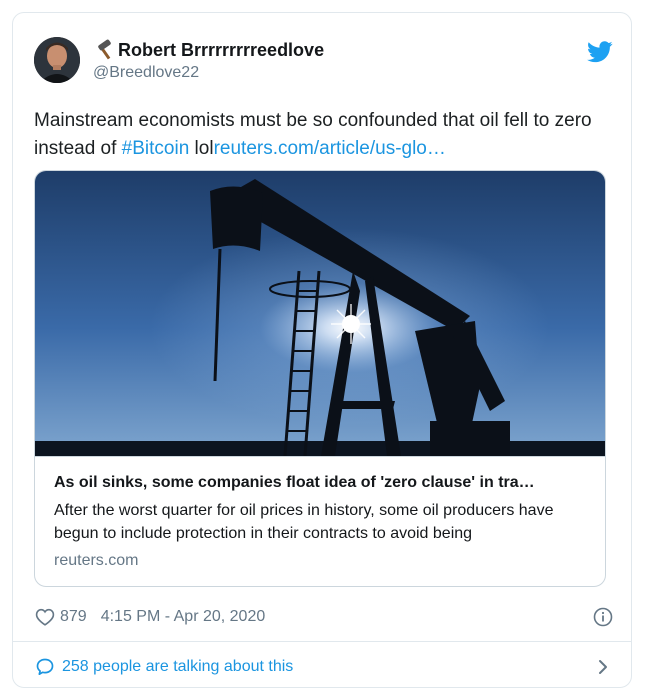 The width and height of the screenshot is (646, 695). What do you see at coordinates (104, 50) in the screenshot?
I see `hammer-icon` at bounding box center [104, 50].